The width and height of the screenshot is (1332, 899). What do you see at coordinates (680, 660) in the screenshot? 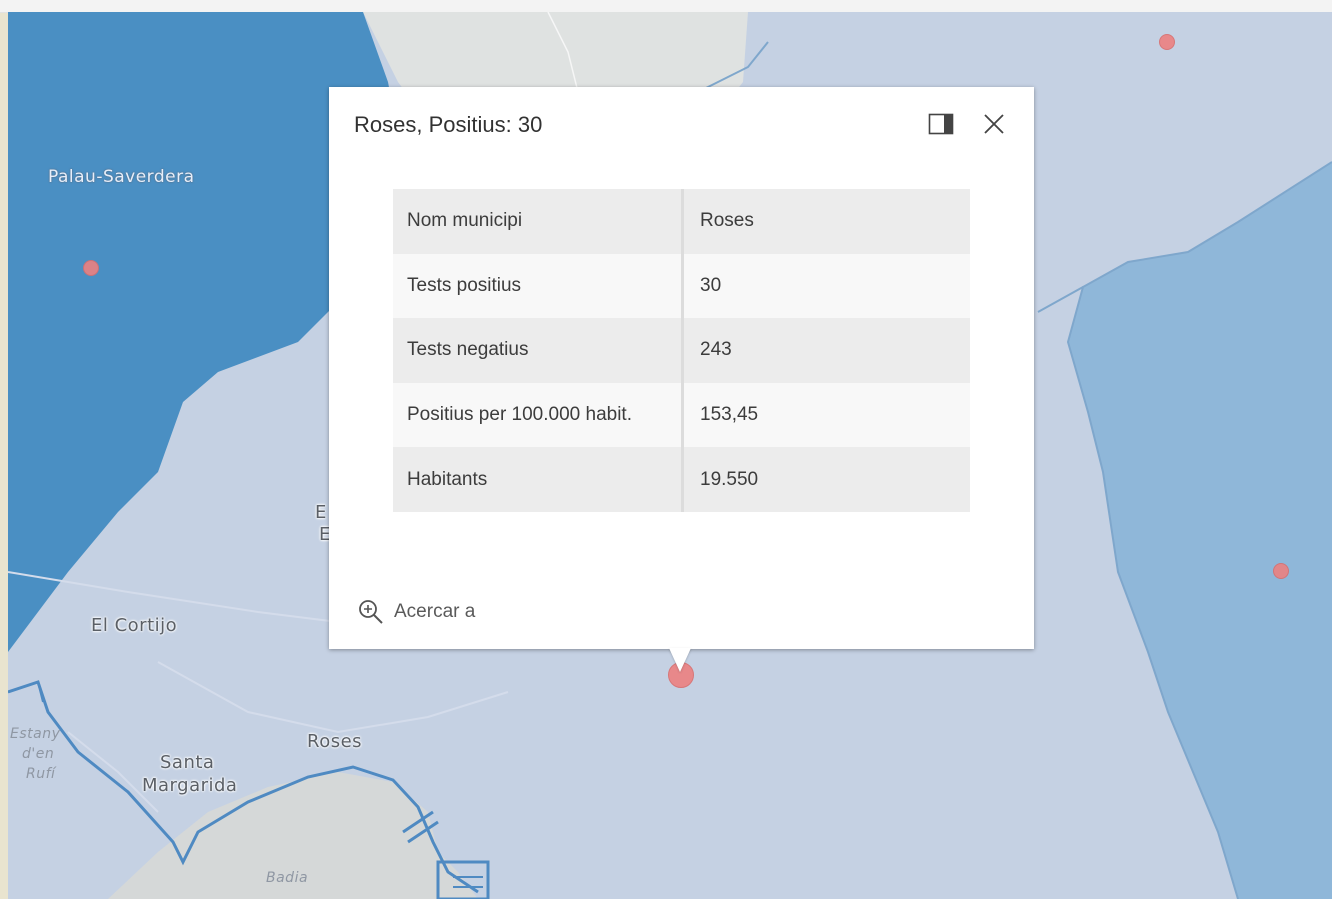
I see `popup-pointer` at bounding box center [680, 660].